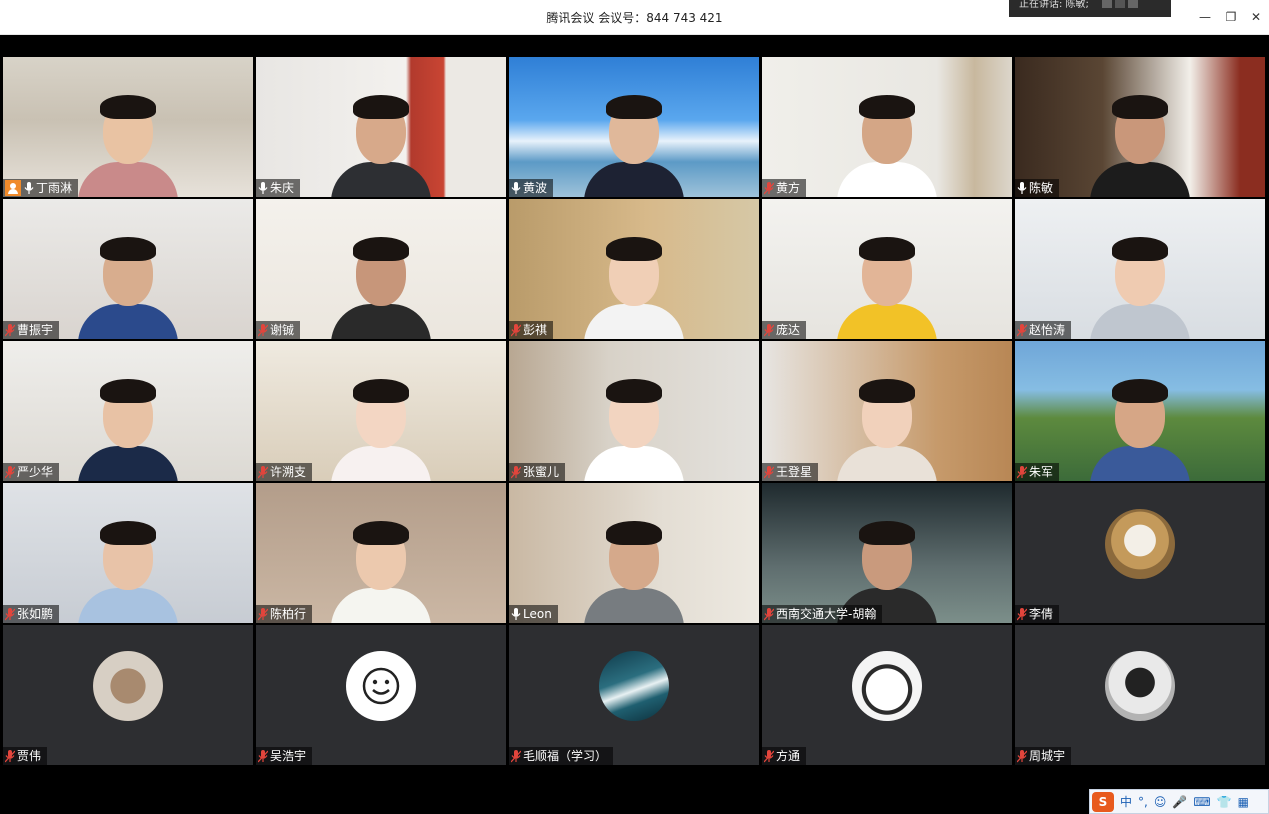 Image resolution: width=1269 pixels, height=814 pixels. What do you see at coordinates (1103, 801) in the screenshot?
I see `sogou-logo-icon: S` at bounding box center [1103, 801].